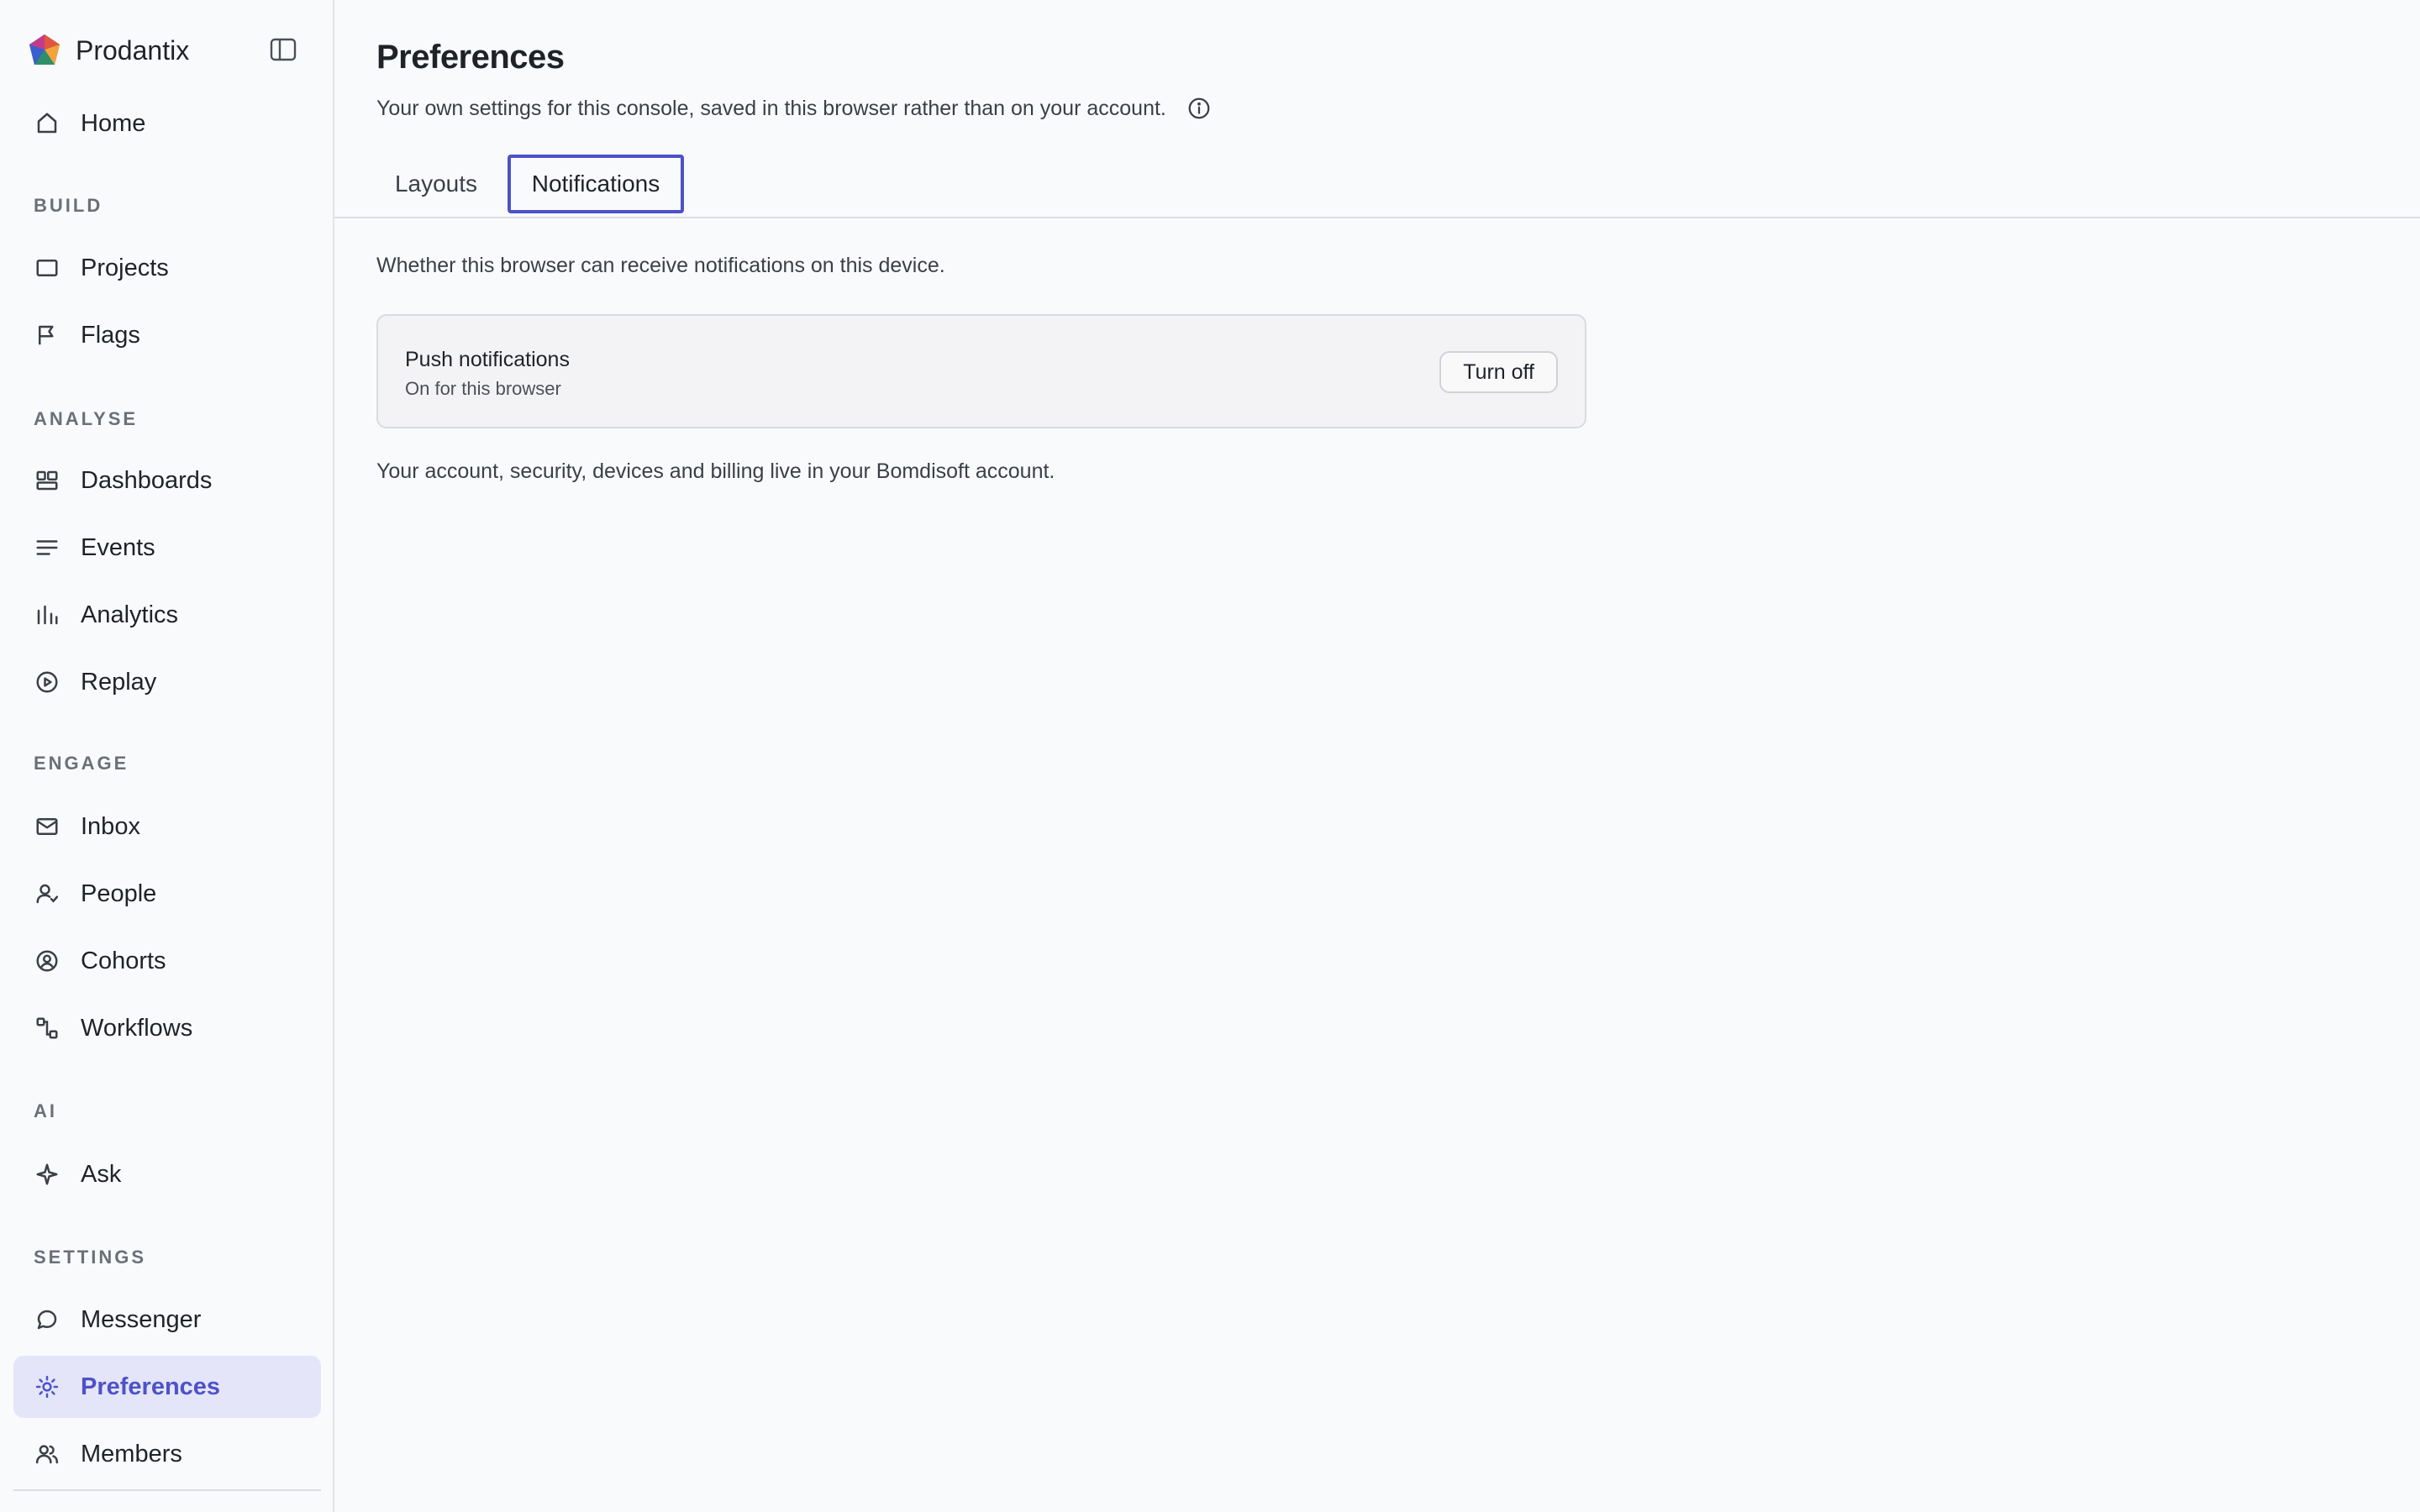 The height and width of the screenshot is (1512, 2420). I want to click on sidebar-item-label: Inbox, so click(110, 826).